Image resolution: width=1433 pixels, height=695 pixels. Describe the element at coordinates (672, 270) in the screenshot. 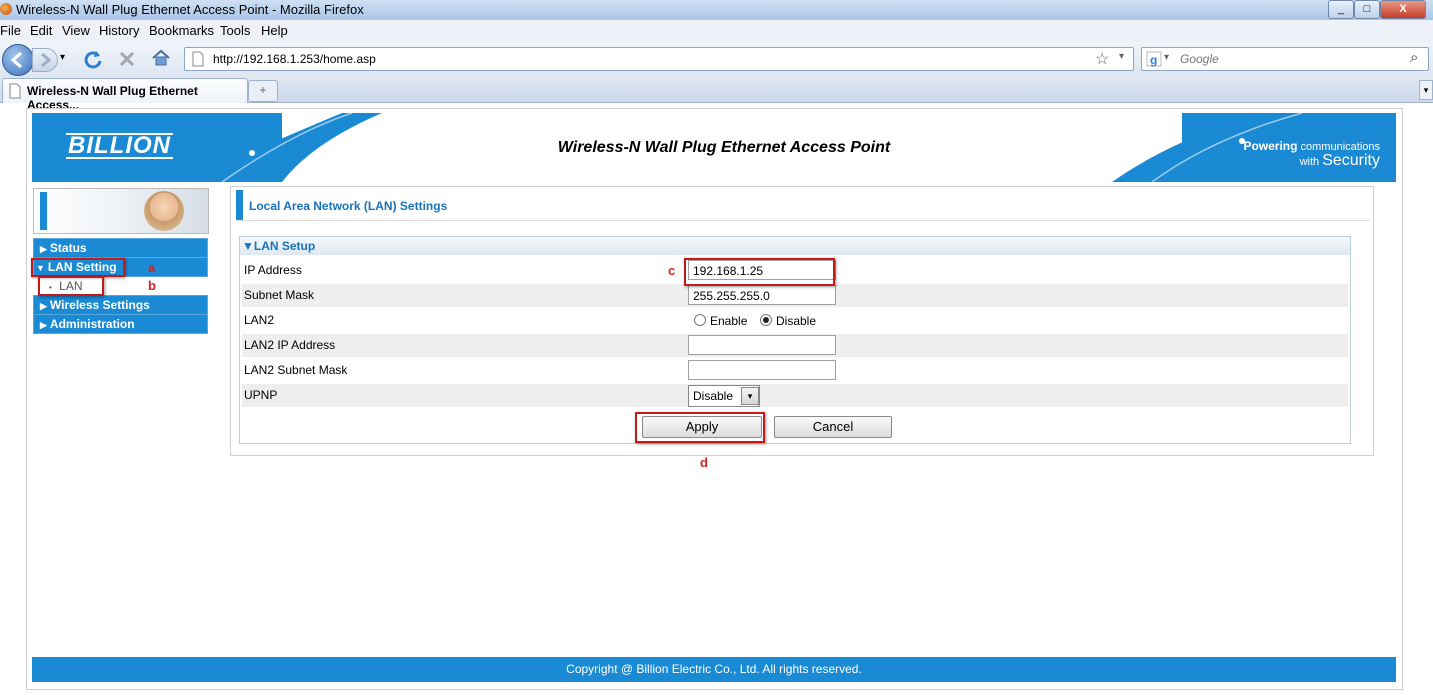

I see `annotation-label-c: c` at that location.